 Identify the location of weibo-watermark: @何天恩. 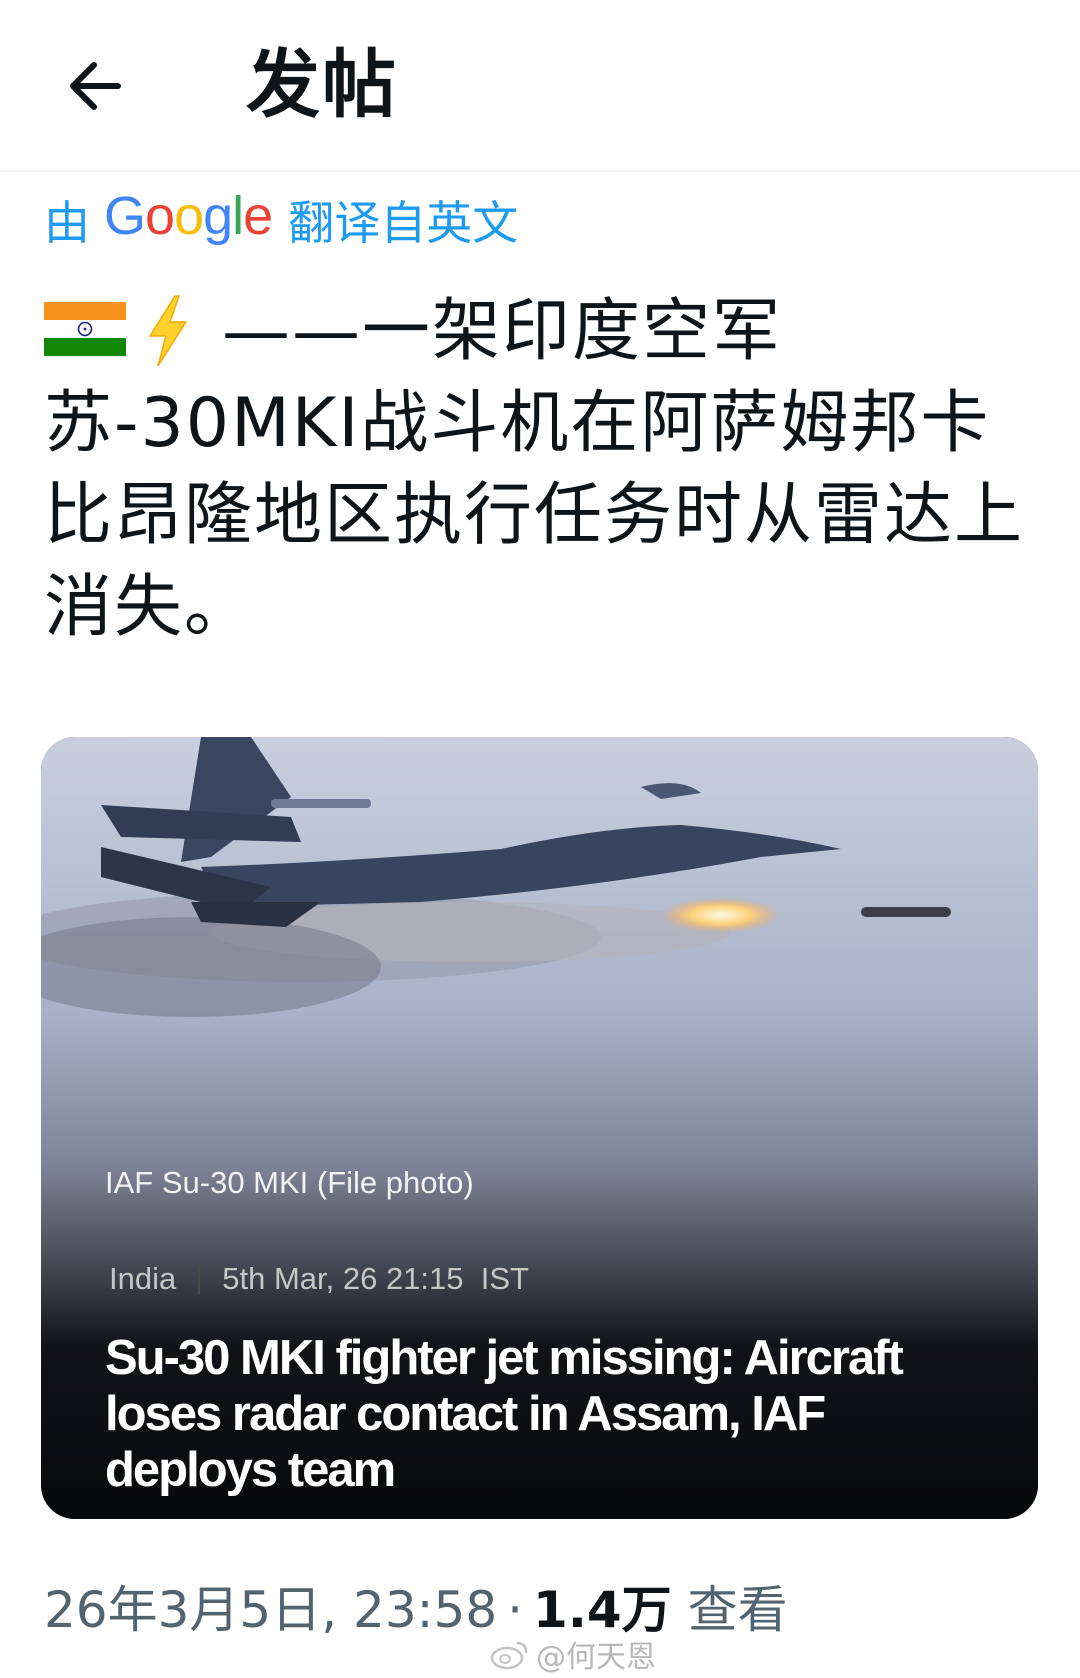
(573, 1654).